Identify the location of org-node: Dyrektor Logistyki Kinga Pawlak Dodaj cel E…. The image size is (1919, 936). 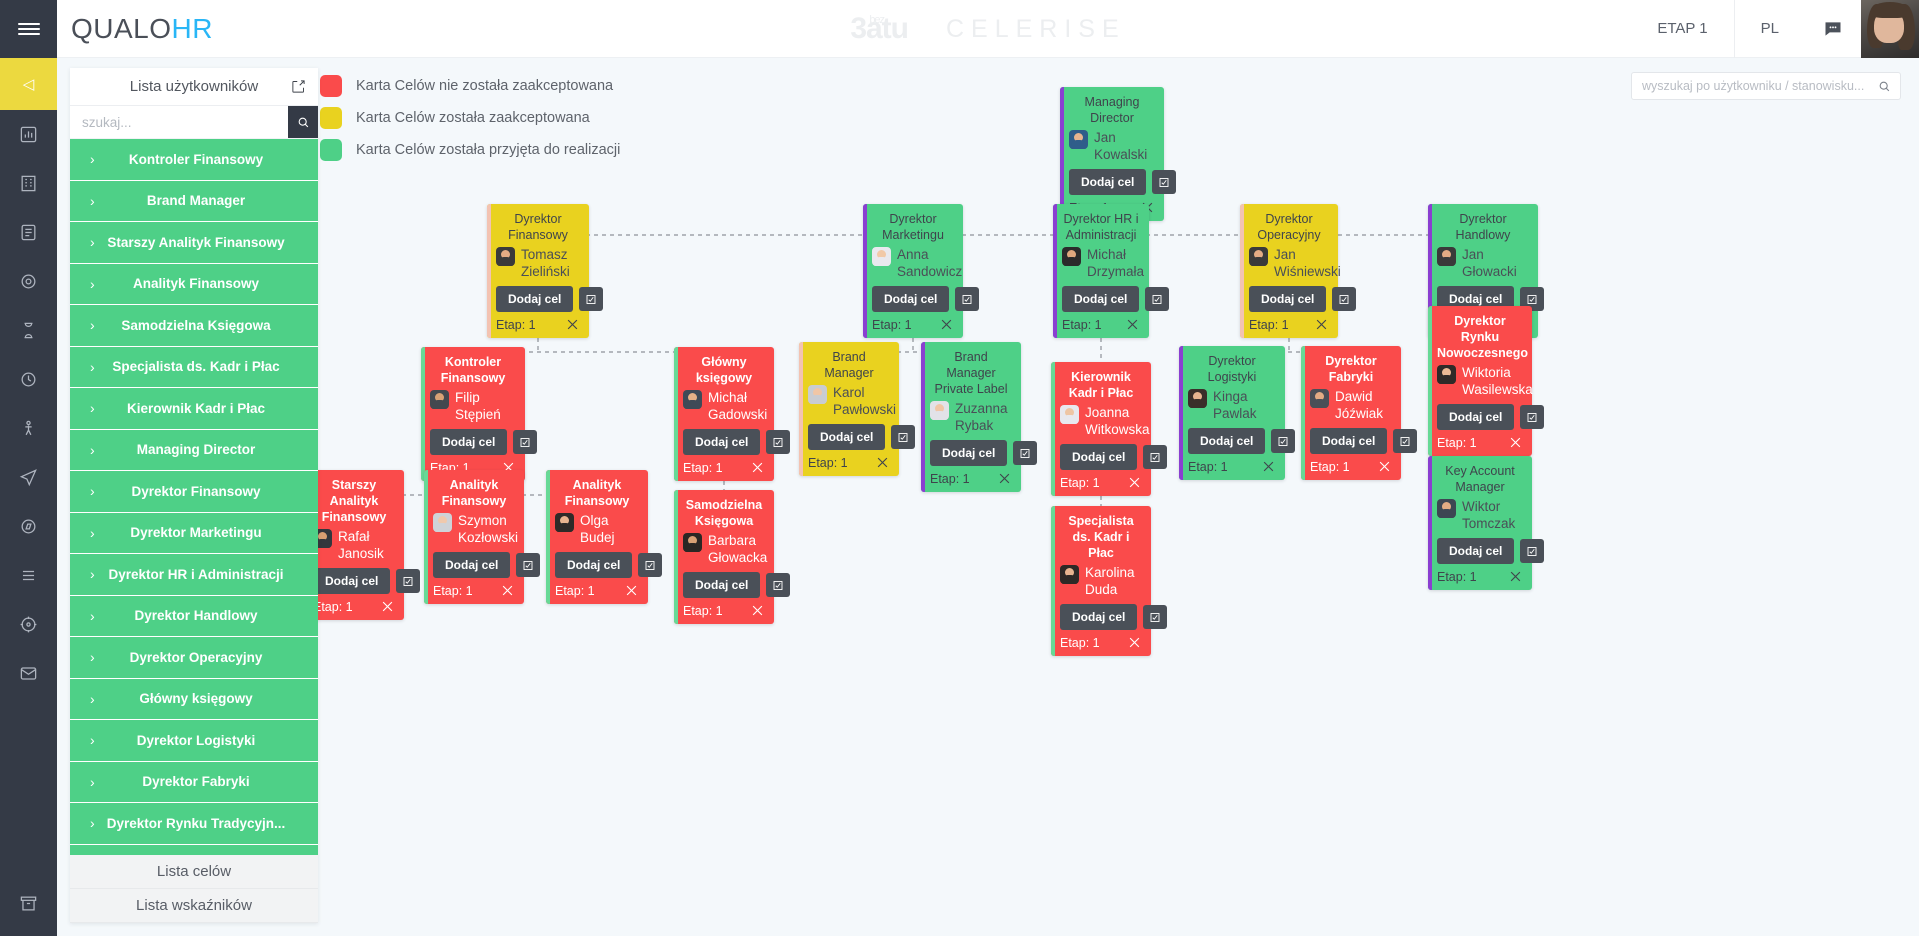
(1237, 413).